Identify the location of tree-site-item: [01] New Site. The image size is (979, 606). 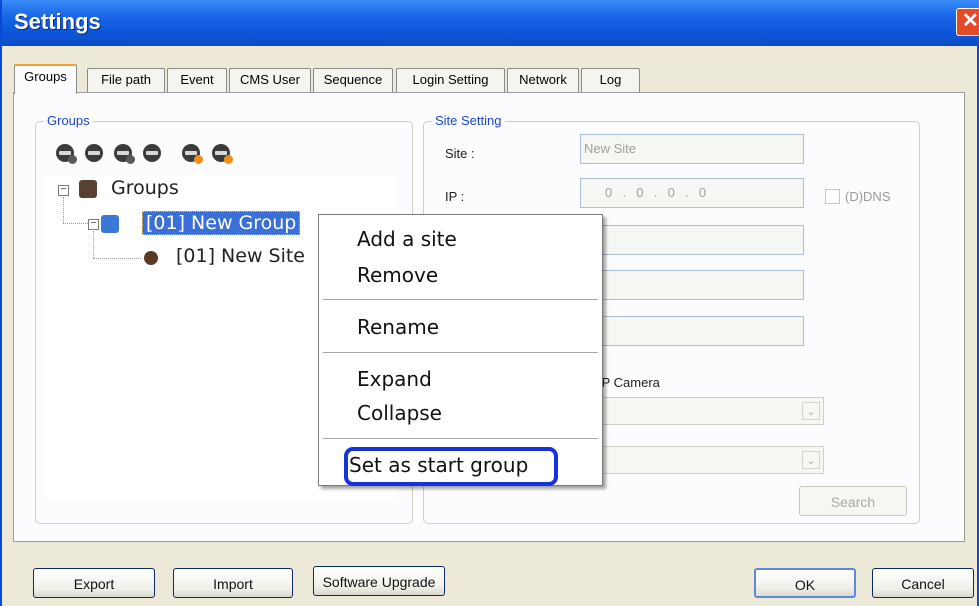
(240, 256).